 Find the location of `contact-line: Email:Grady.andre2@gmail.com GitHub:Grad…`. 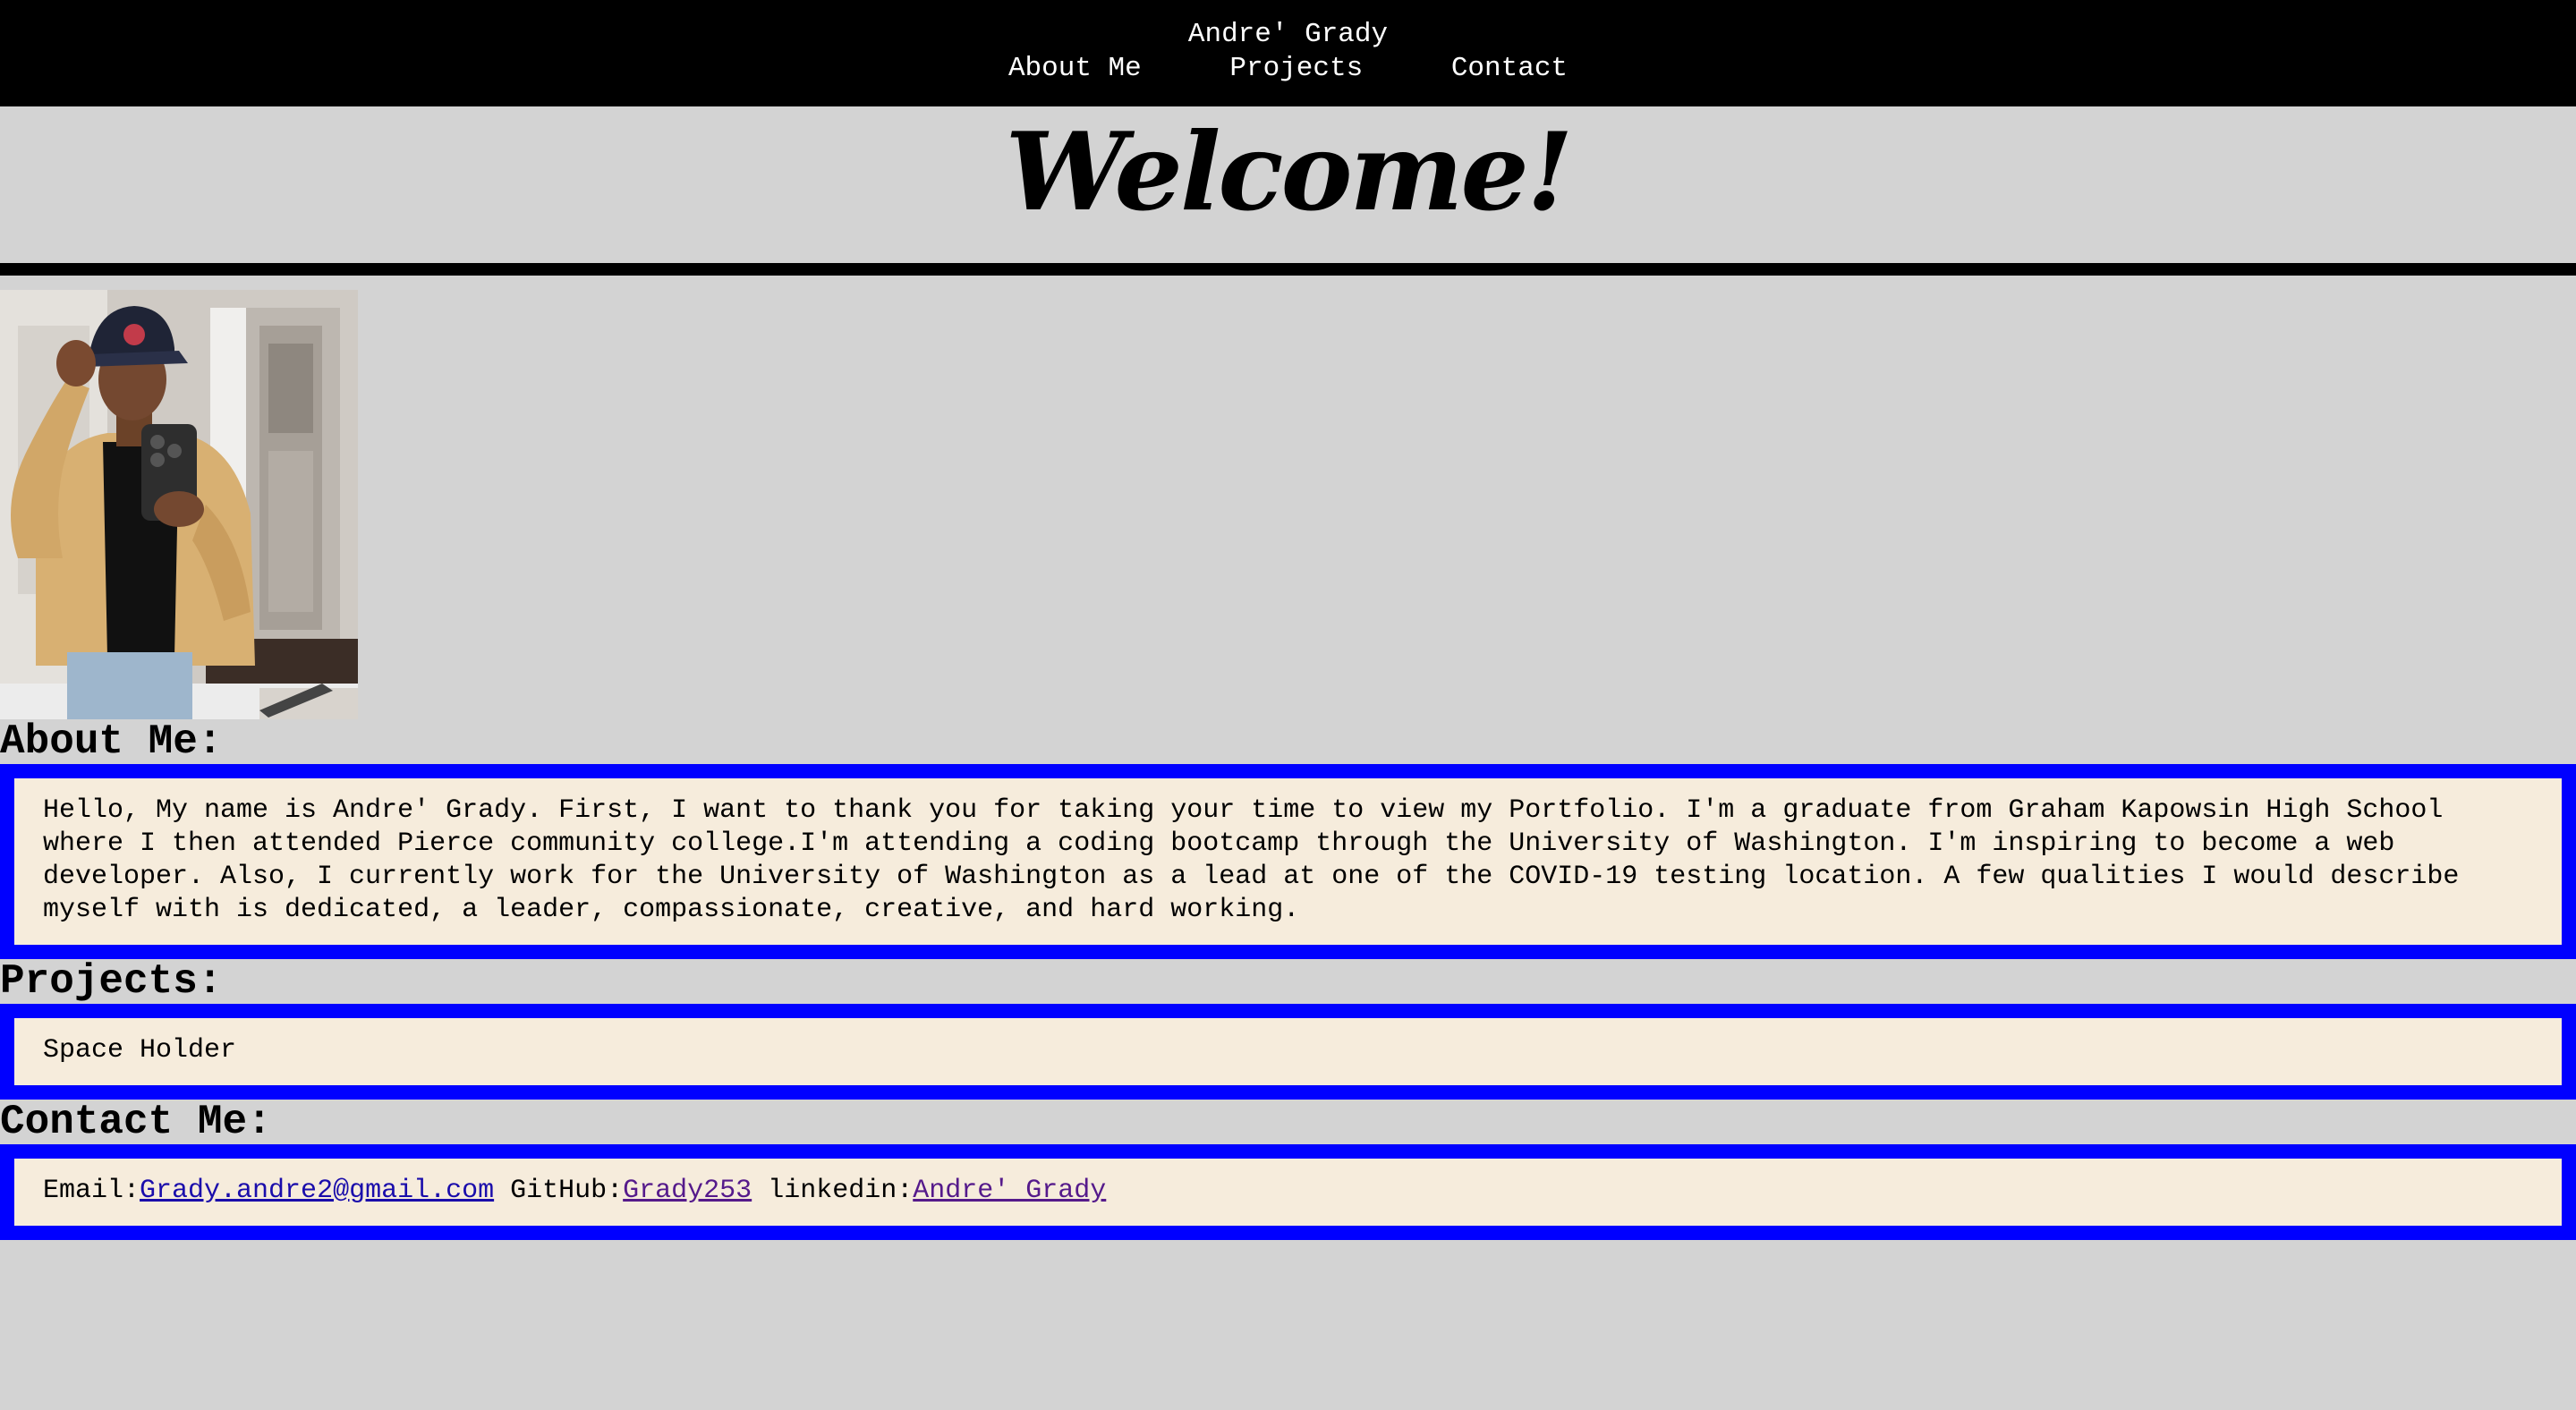

contact-line: Email:Grady.andre2@gmail.com GitHub:Grad… is located at coordinates (1288, 1191).